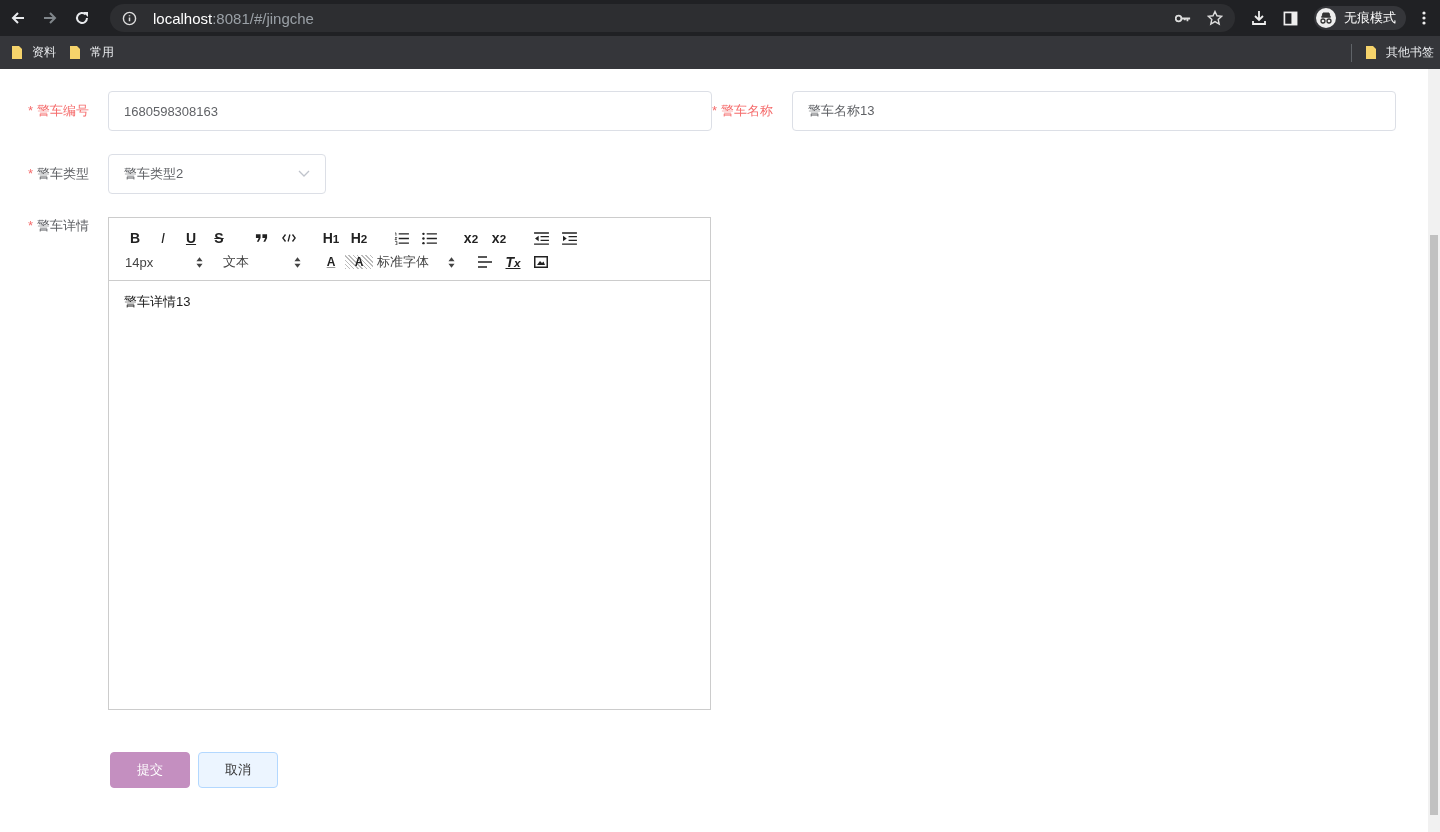 The image size is (1440, 832). I want to click on info-icon, so click(129, 18).